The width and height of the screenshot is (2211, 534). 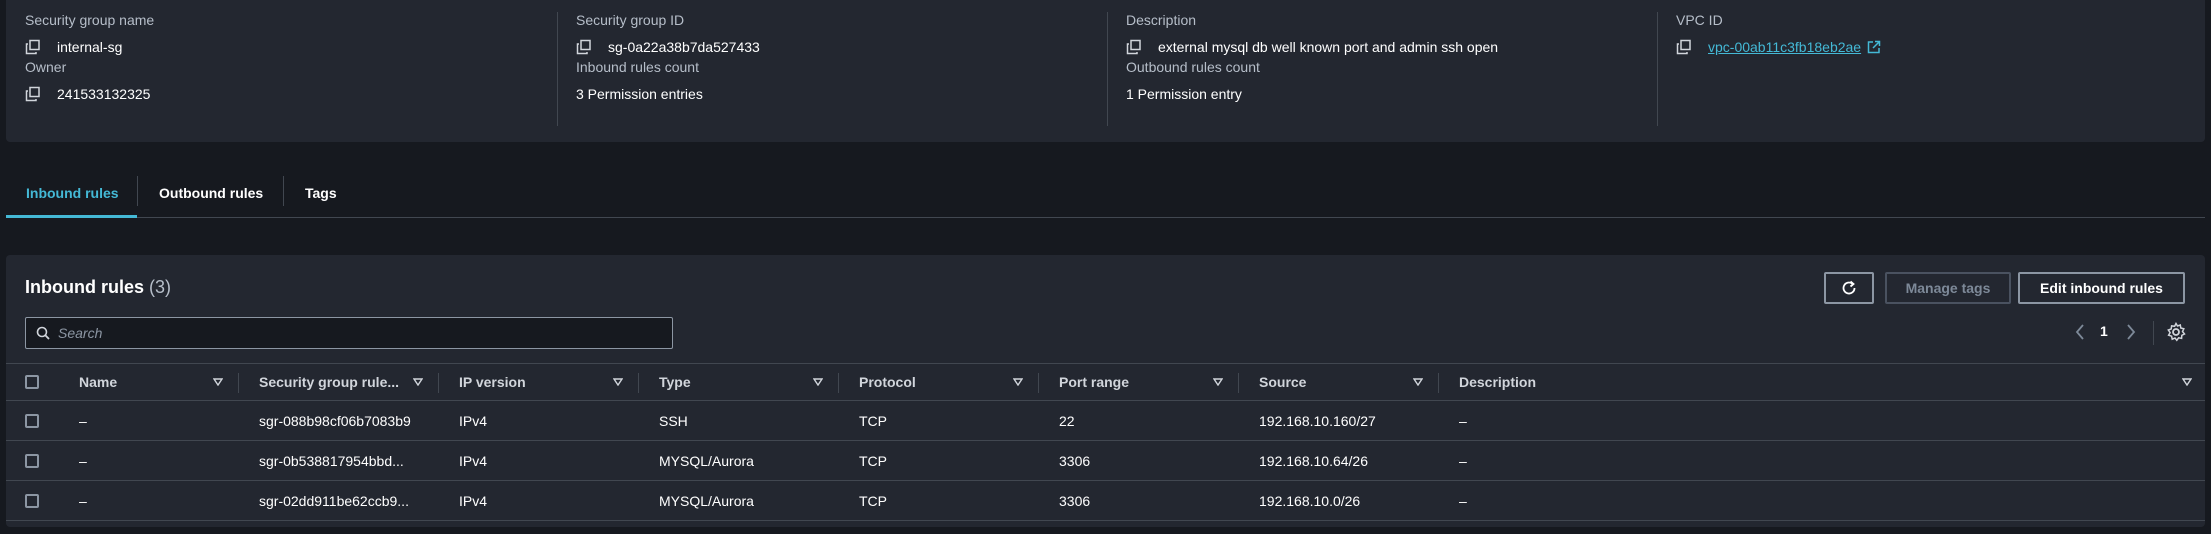 I want to click on gear-icon, so click(x=2176, y=332).